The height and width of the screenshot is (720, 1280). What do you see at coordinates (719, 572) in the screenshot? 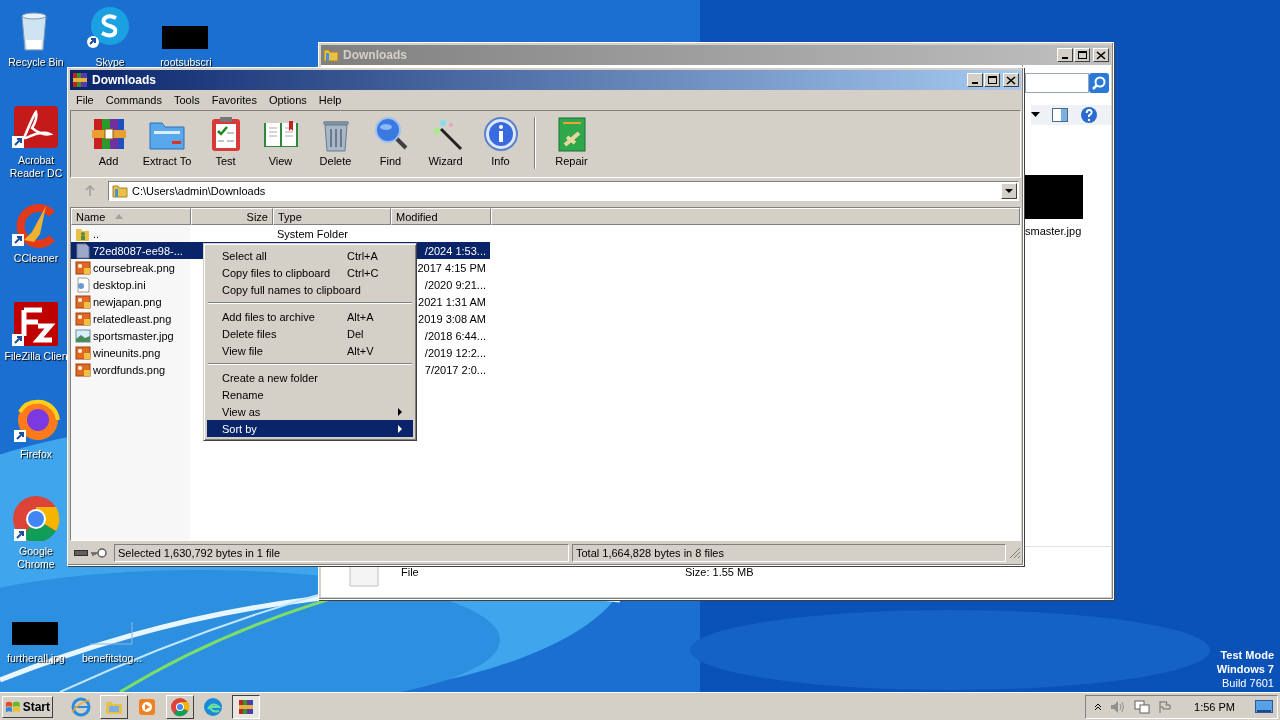
I see `file-size-text: Size: 1.55 MB` at bounding box center [719, 572].